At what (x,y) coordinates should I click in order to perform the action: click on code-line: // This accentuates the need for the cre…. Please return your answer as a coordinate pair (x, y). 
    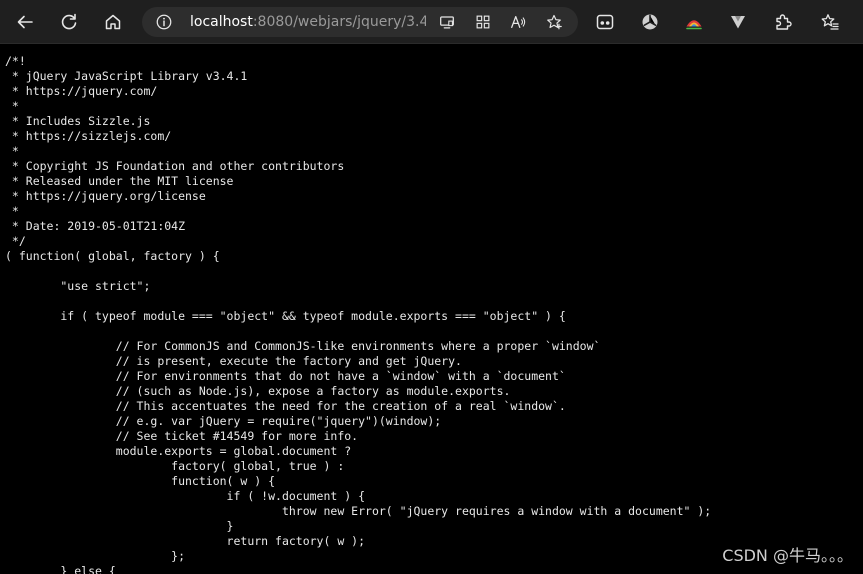
    Looking at the image, I should click on (285, 406).